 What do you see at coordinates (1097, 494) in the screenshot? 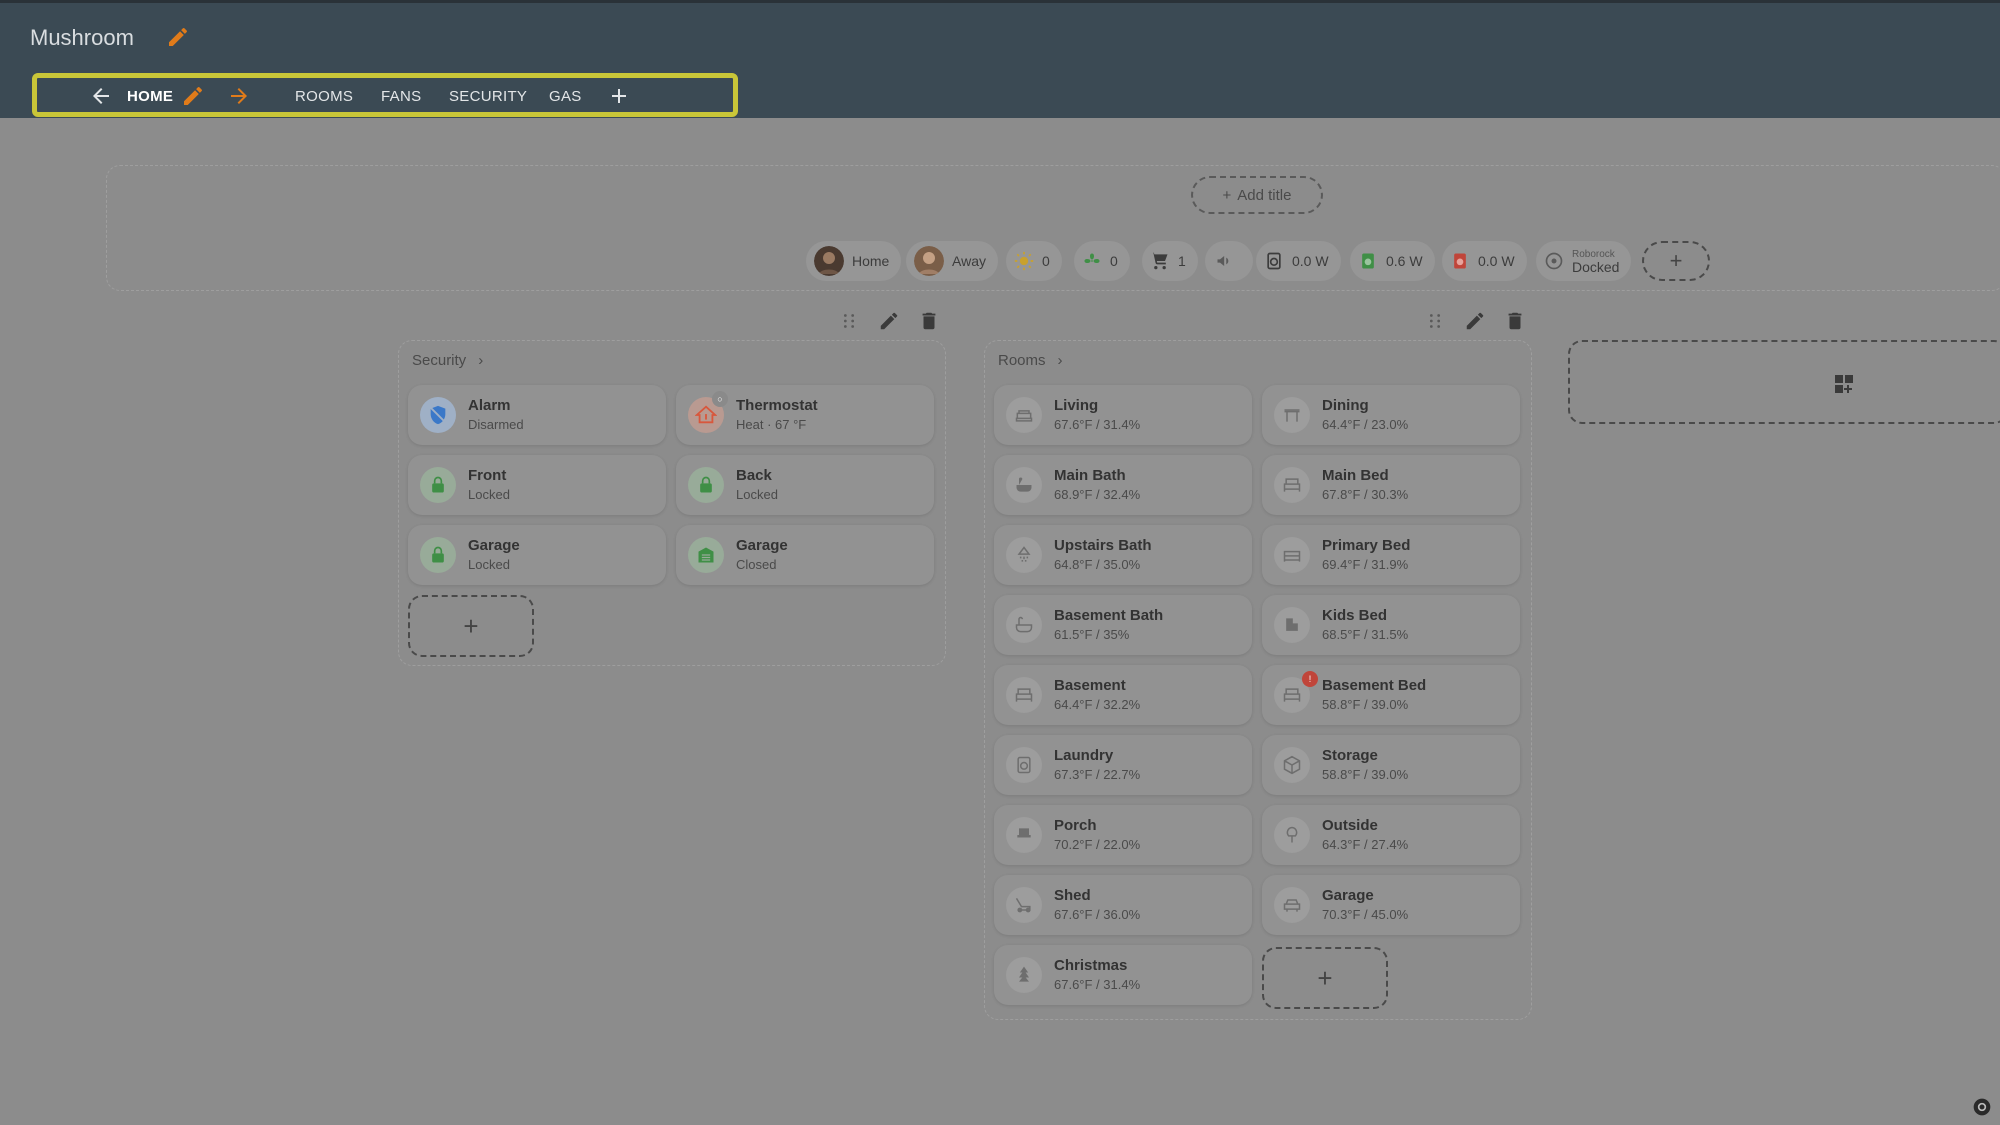
I see `tile-state: 68.9°F / 32.4%` at bounding box center [1097, 494].